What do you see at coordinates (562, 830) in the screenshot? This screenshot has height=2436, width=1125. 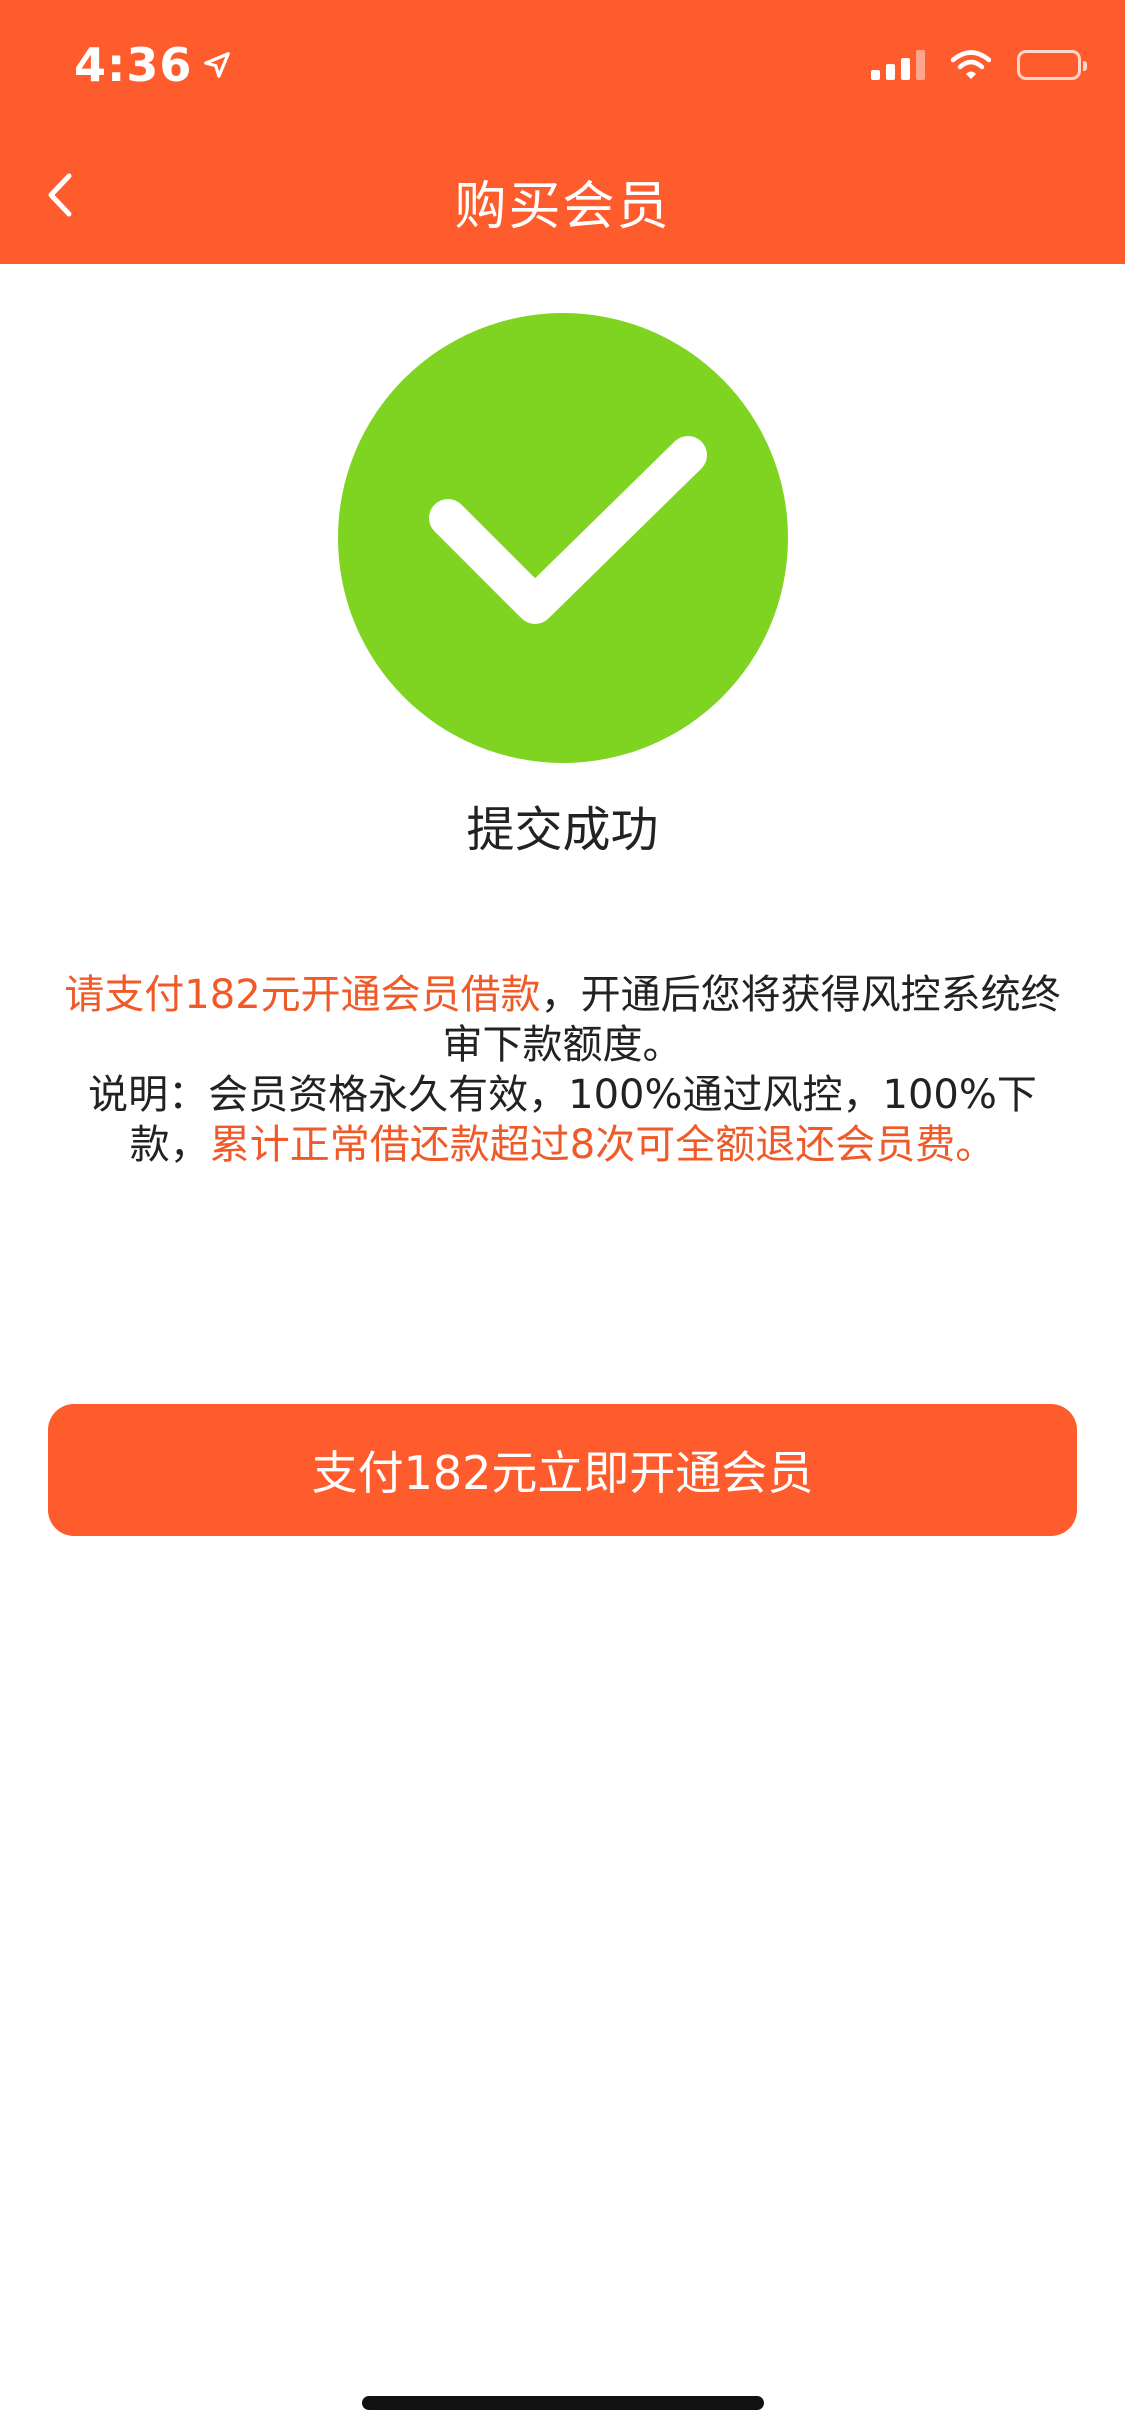 I see `success-label: 提交成功` at bounding box center [562, 830].